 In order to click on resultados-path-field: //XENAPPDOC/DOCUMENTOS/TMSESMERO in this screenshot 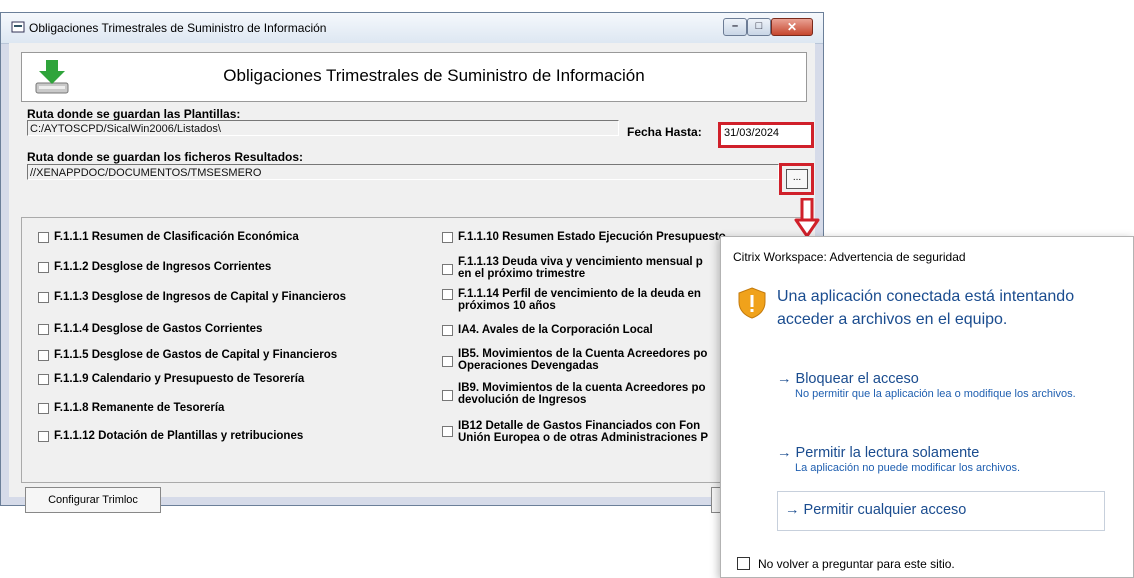, I will do `click(403, 172)`.